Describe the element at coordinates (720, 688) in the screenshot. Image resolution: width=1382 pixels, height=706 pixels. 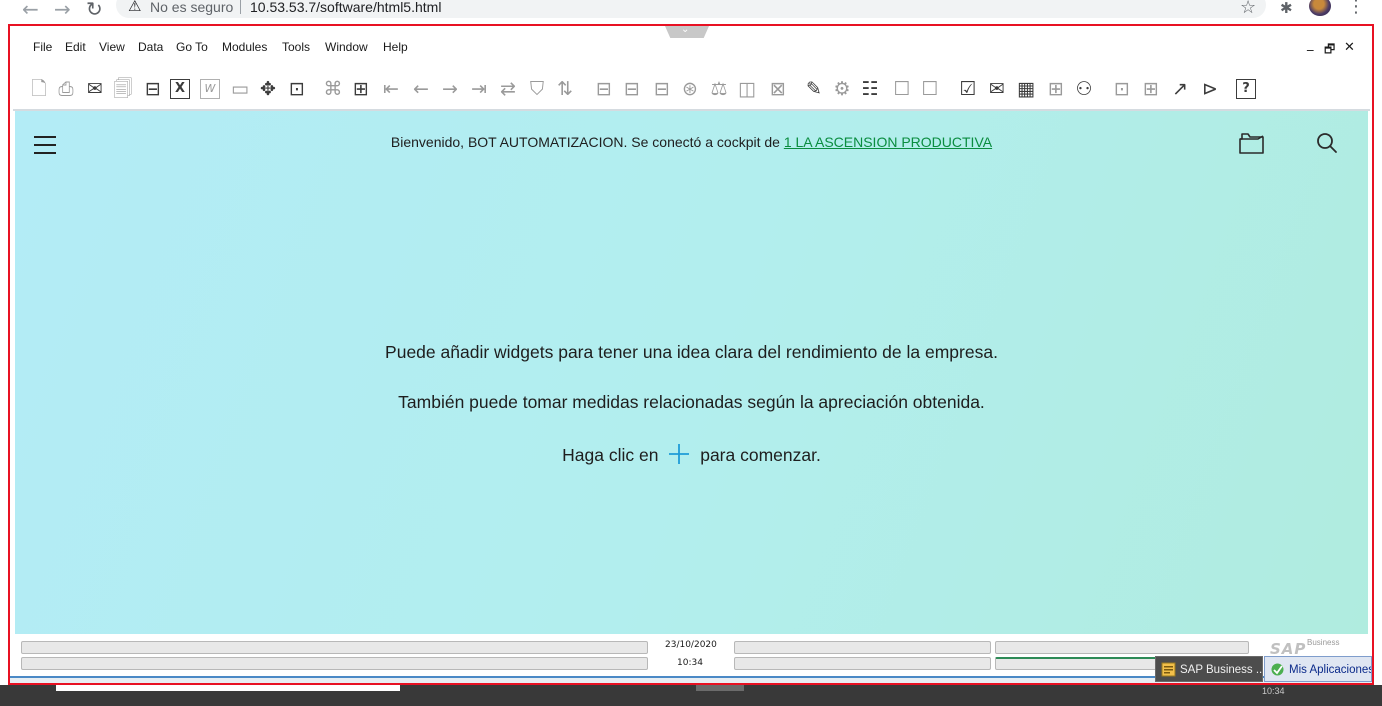
I see `taskbar-app-button` at that location.